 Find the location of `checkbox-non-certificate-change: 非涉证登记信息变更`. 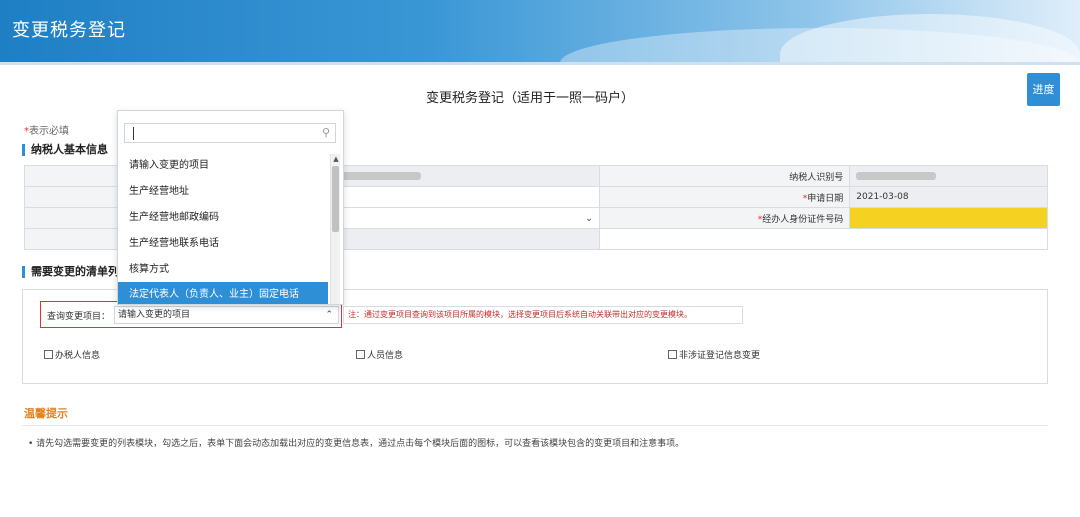

checkbox-non-certificate-change: 非涉证登记信息变更 is located at coordinates (714, 354).